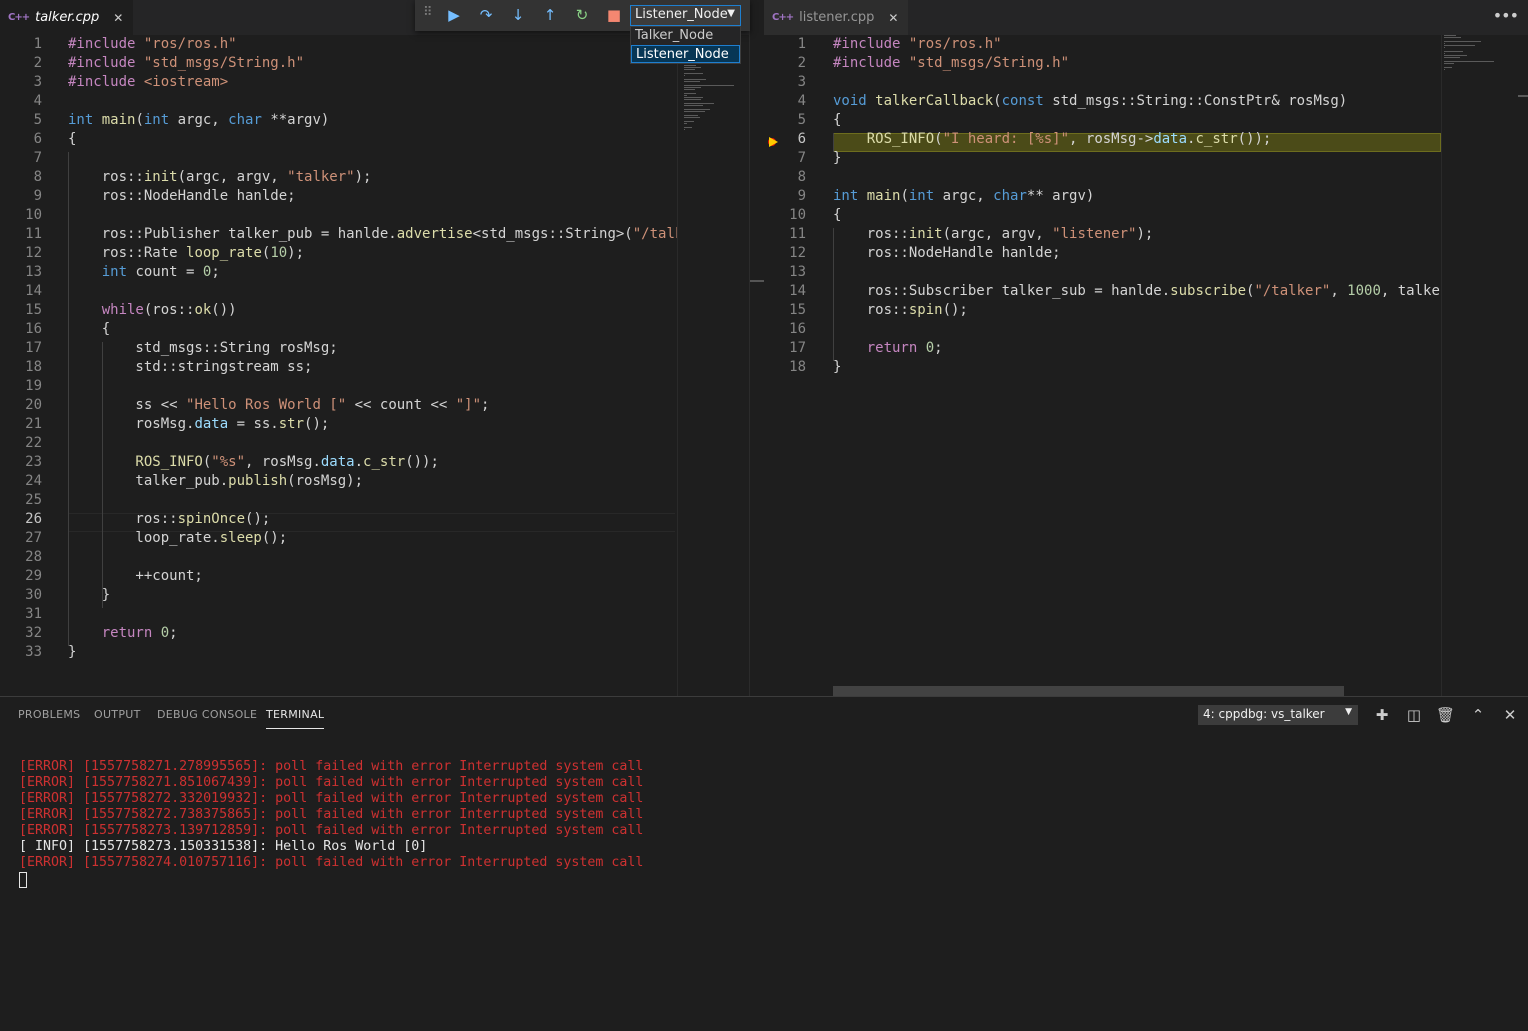  I want to click on code-line: 14, so click(338, 291).